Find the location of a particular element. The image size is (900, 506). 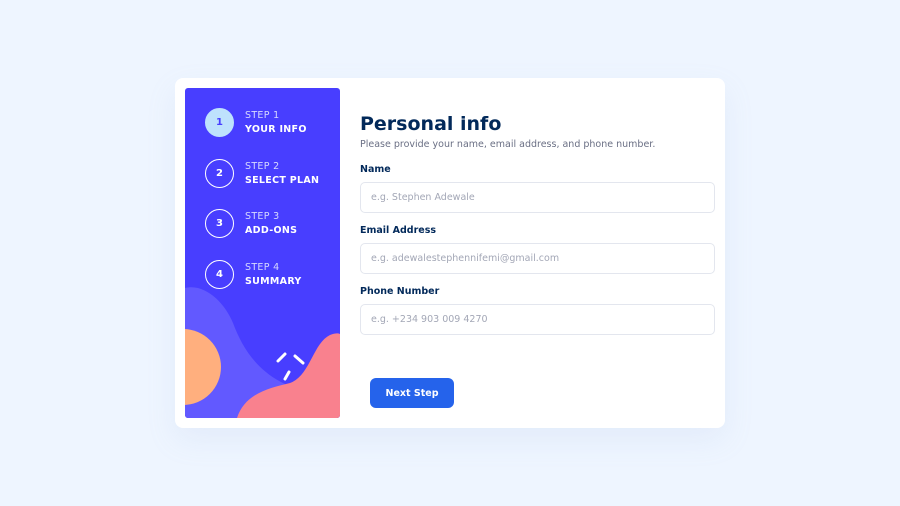

step-number-3: 3 is located at coordinates (219, 223).